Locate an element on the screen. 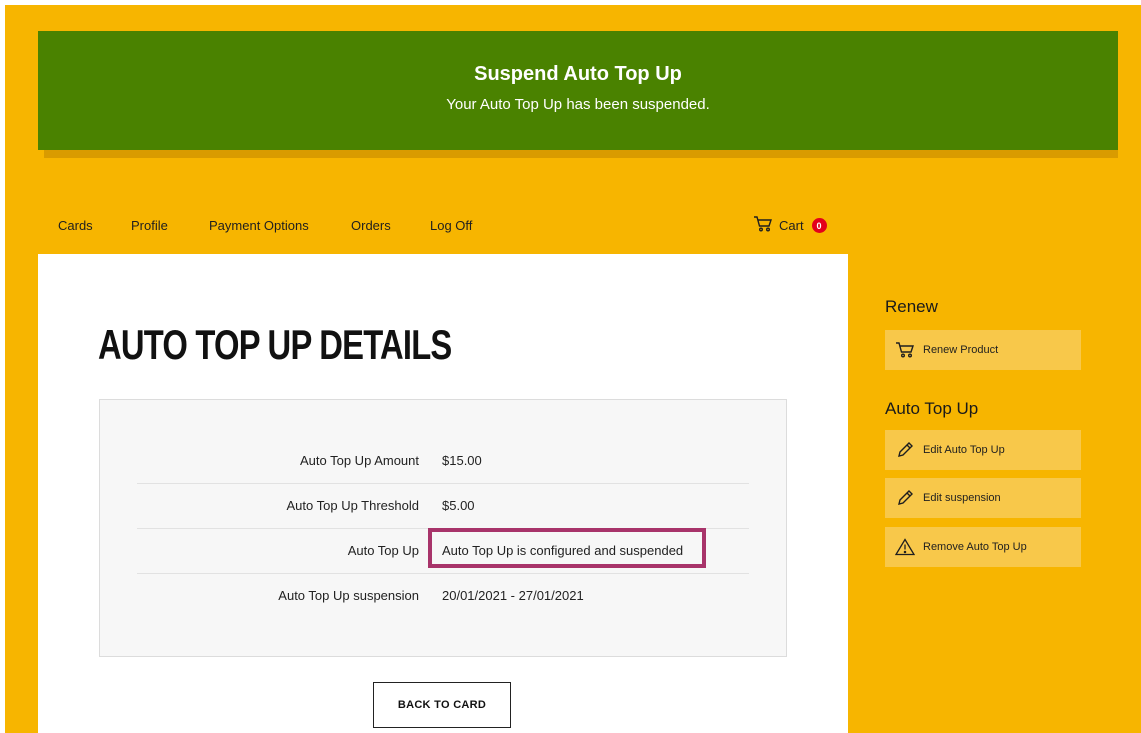 This screenshot has height=733, width=1141. detail-row-threshold: Auto Top Up Threshold $5.00 is located at coordinates (443, 506).